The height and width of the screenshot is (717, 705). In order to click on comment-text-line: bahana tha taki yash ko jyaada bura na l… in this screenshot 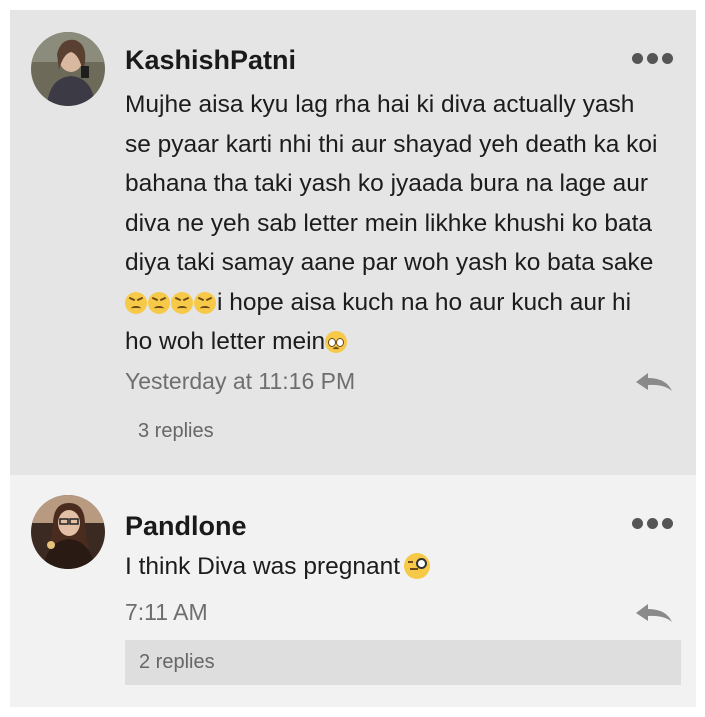, I will do `click(387, 183)`.